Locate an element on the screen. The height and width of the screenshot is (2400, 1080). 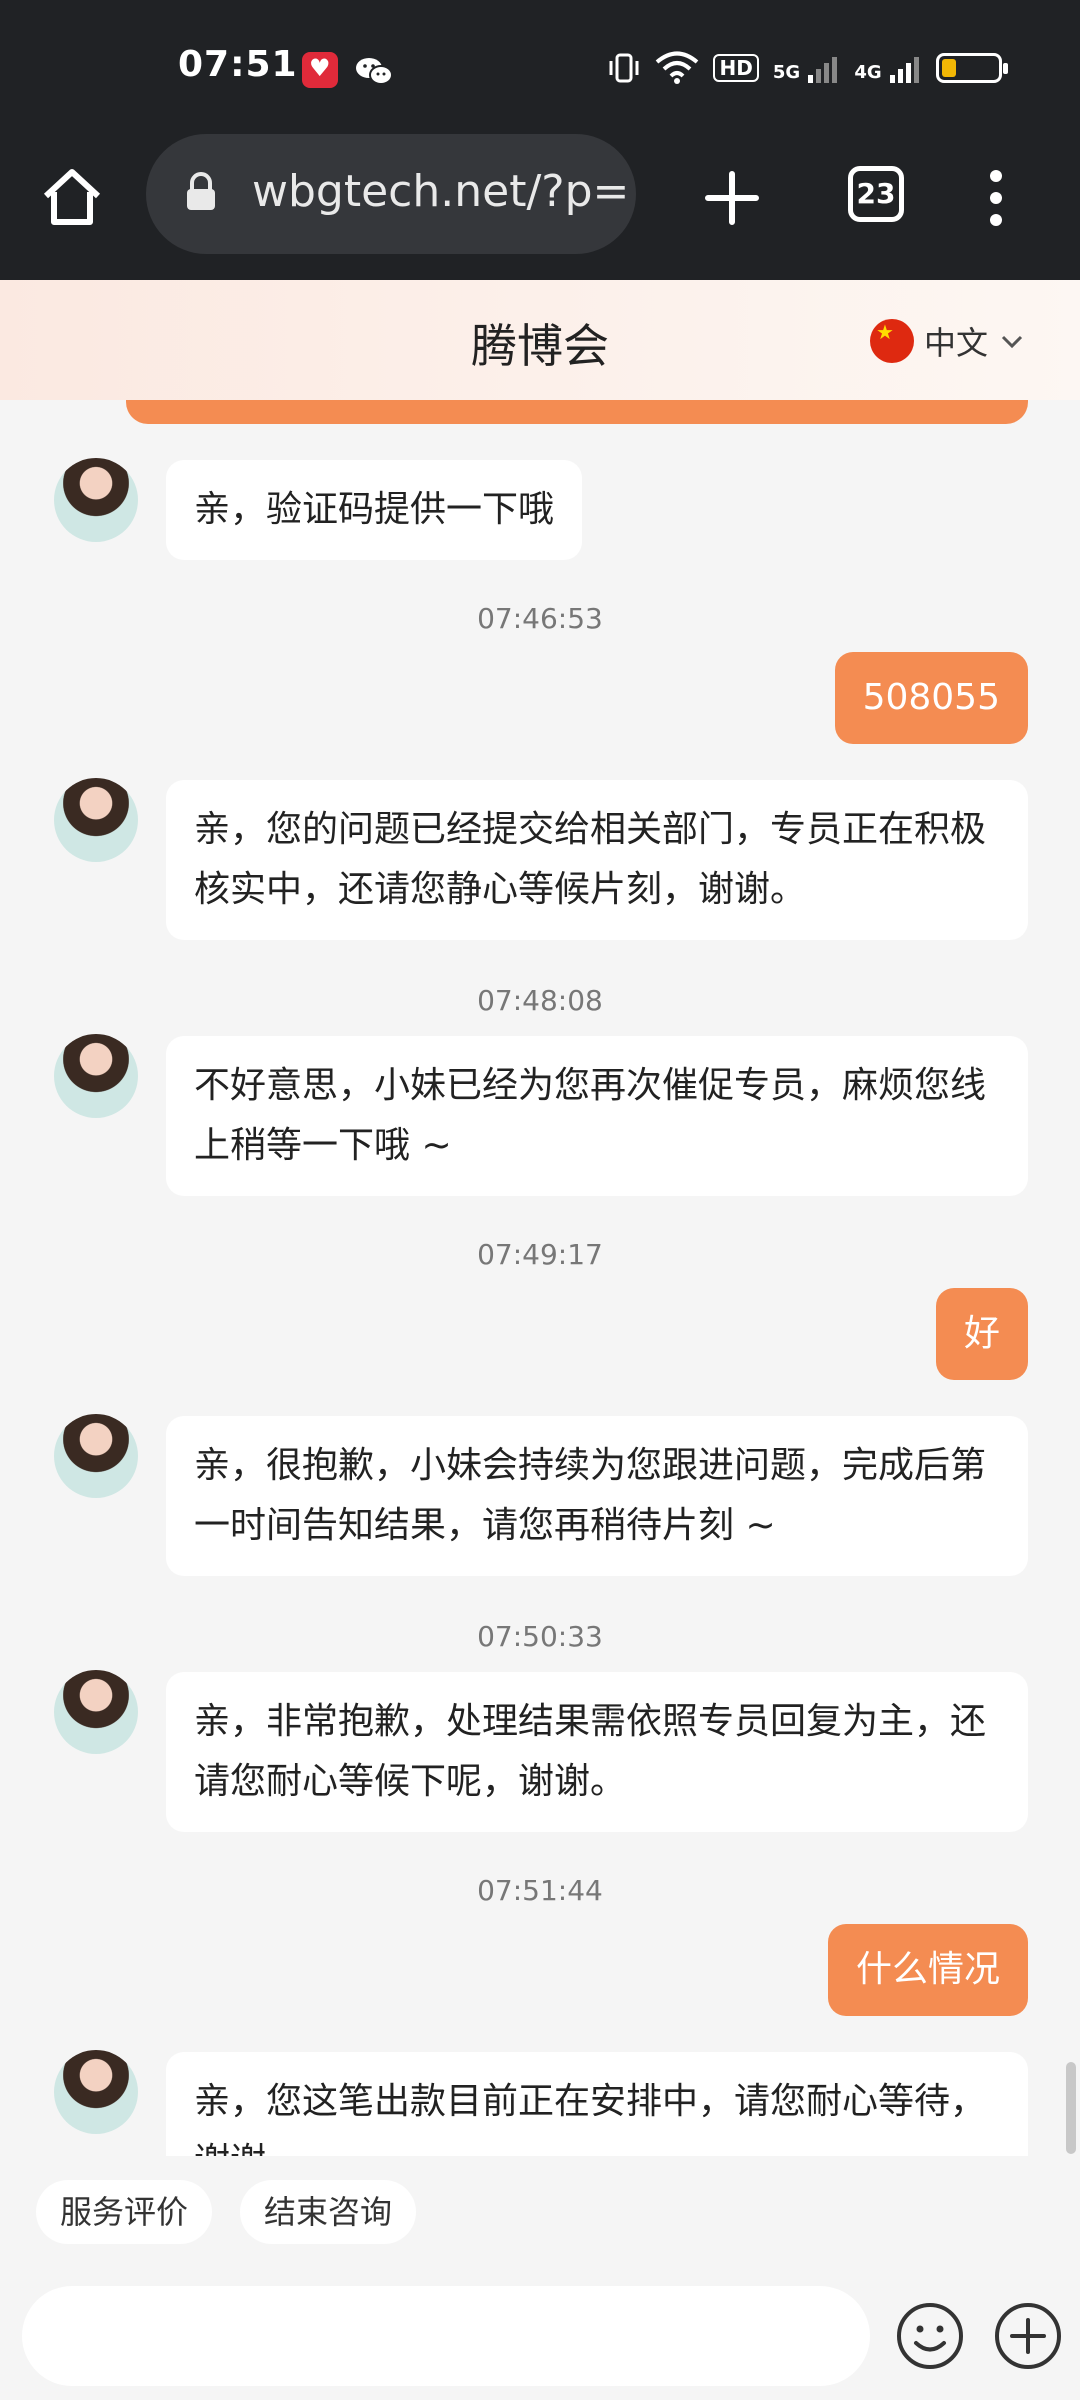
home-icon is located at coordinates (72, 198).